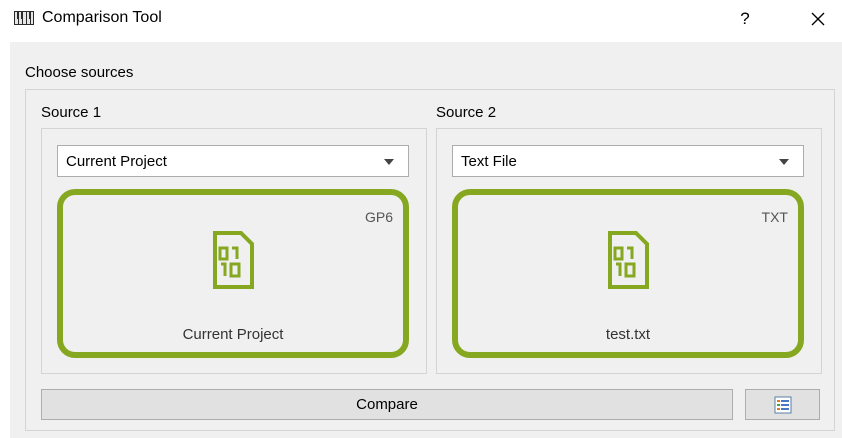  I want to click on source1-selected-value: Current Project, so click(116, 161).